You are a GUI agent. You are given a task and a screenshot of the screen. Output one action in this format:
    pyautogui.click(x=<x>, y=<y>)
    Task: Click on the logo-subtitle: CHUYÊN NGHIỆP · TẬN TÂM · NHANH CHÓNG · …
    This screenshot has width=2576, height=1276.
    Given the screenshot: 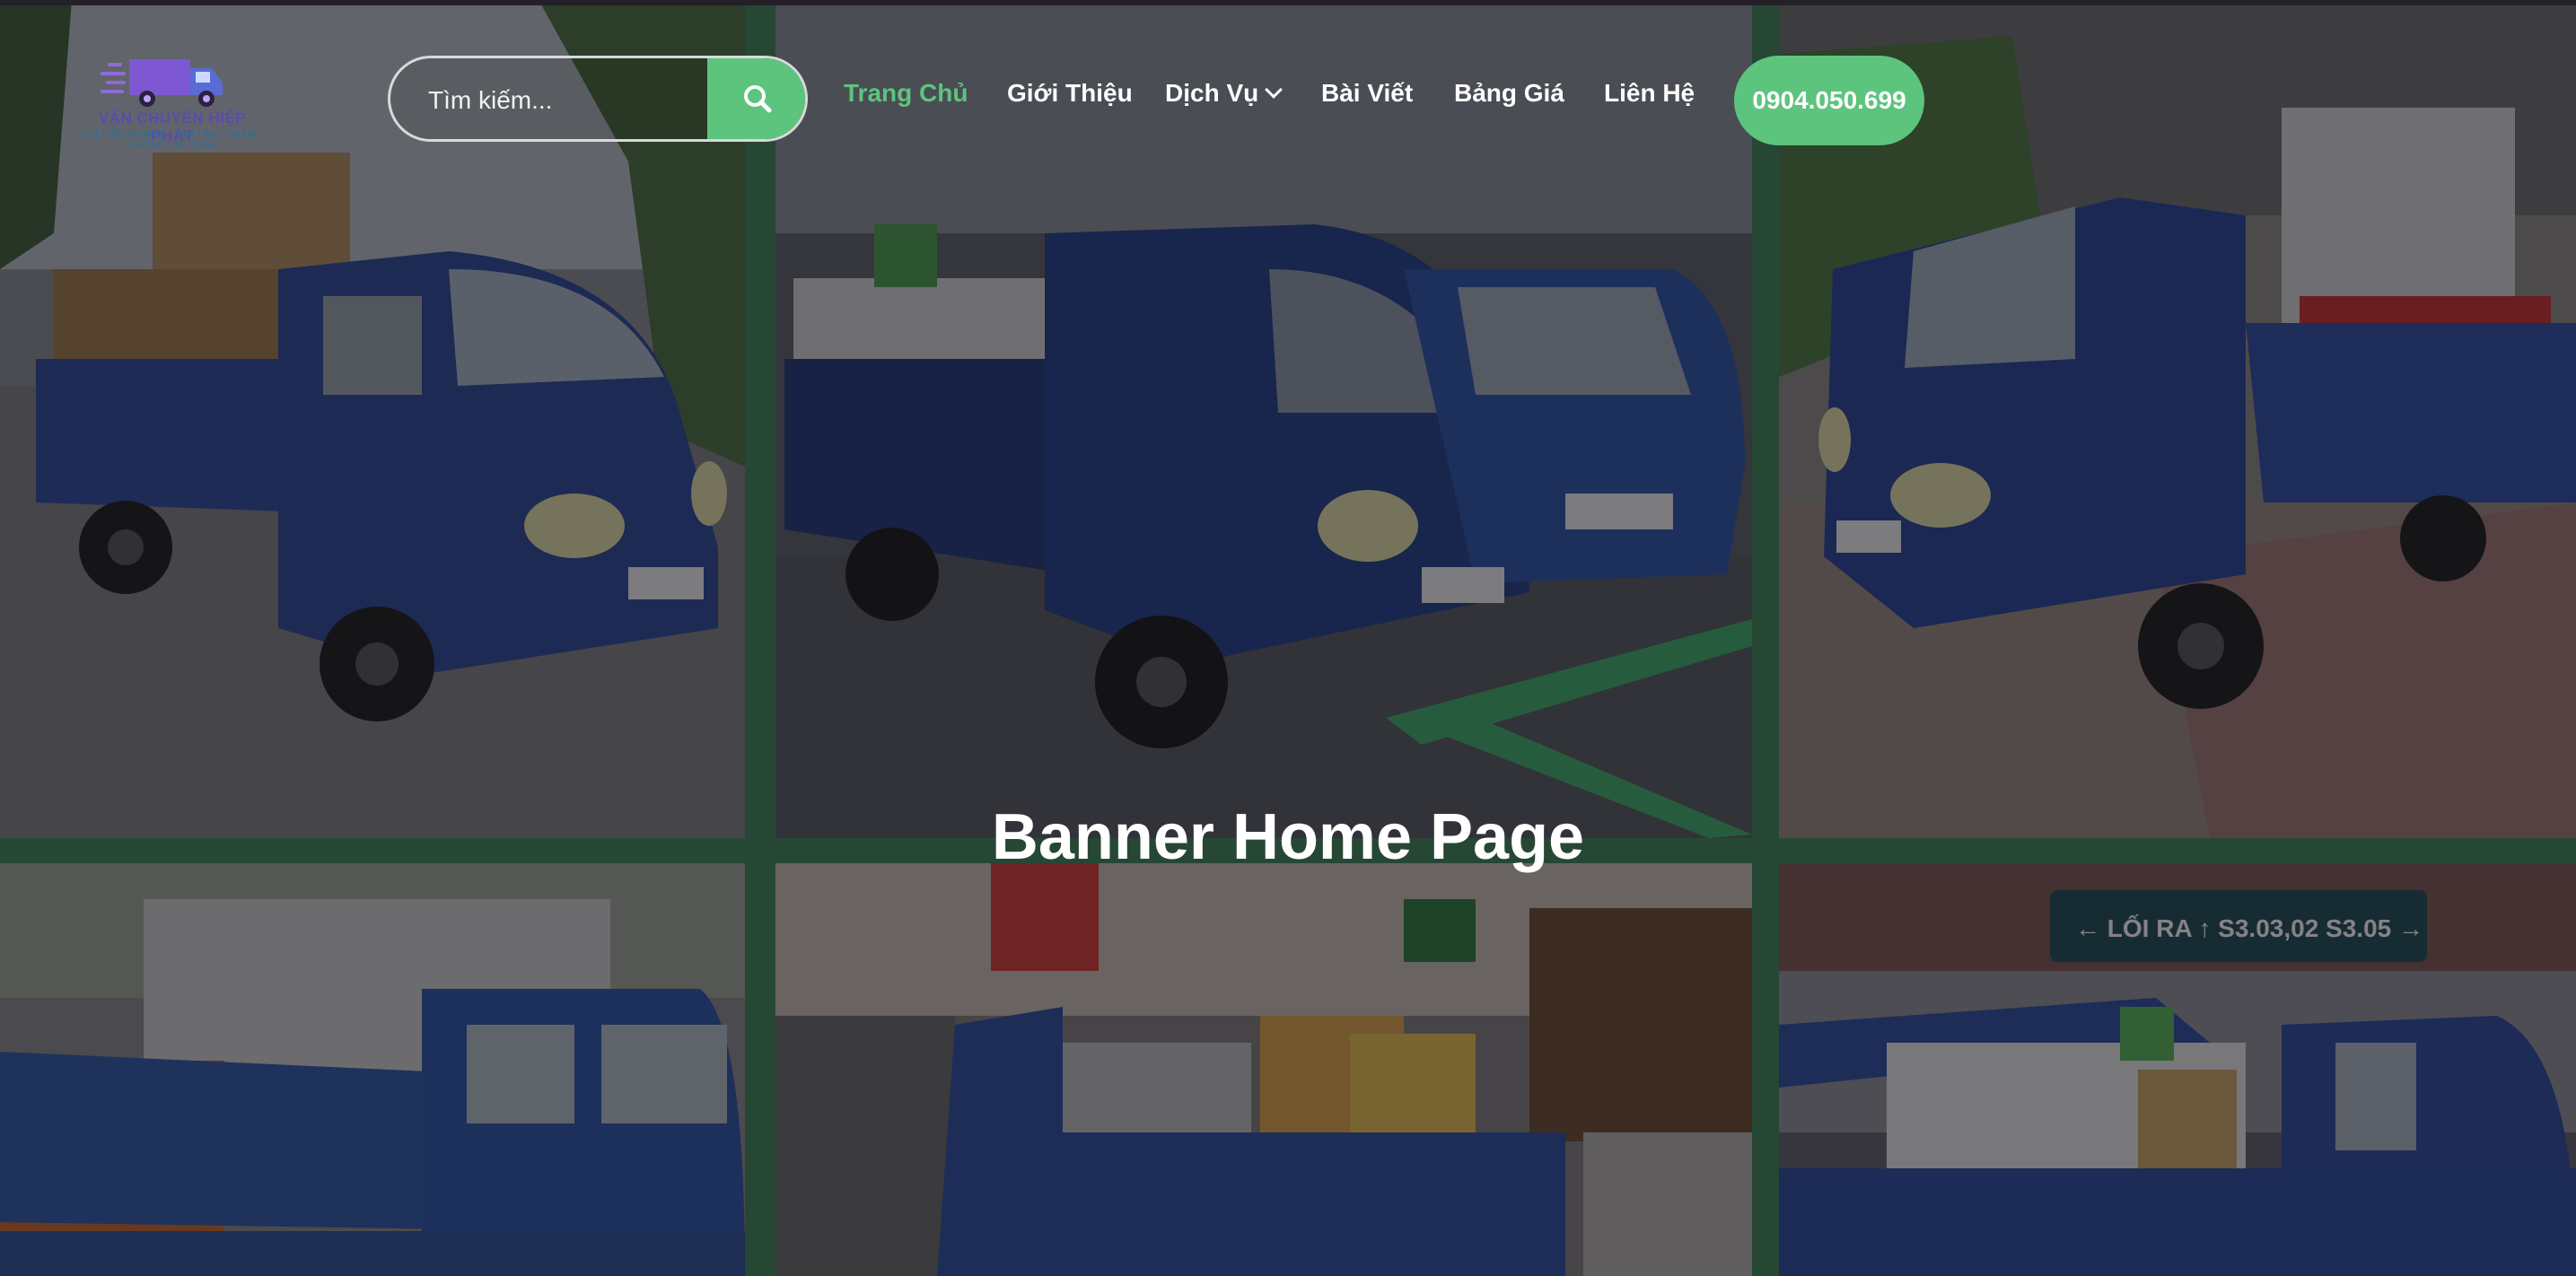 What is the action you would take?
    pyautogui.click(x=172, y=140)
    